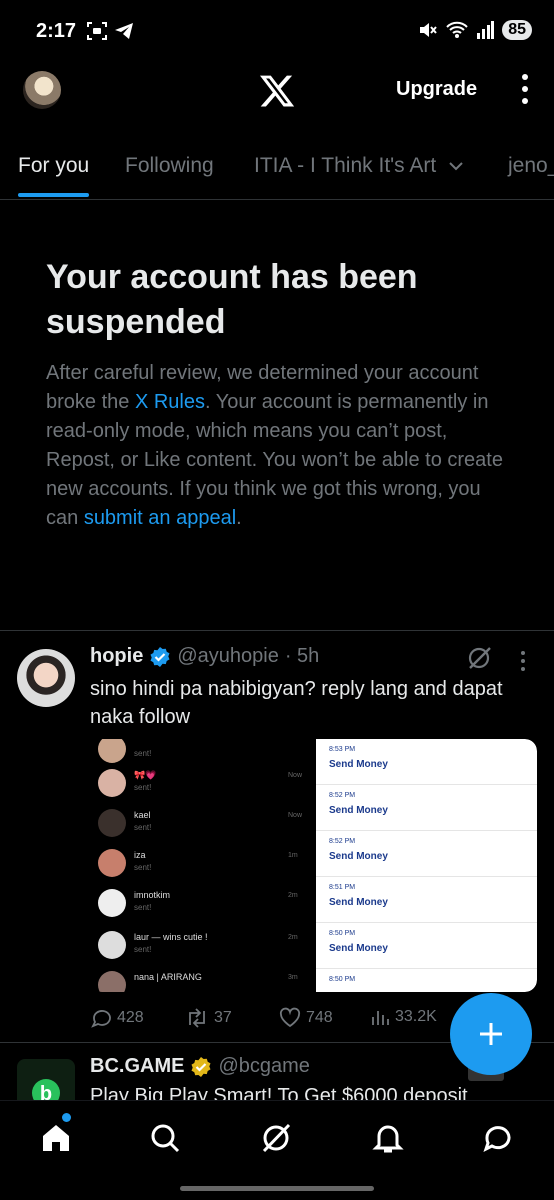  Describe the element at coordinates (66, 1117) in the screenshot. I see `home-notification-dot` at that location.